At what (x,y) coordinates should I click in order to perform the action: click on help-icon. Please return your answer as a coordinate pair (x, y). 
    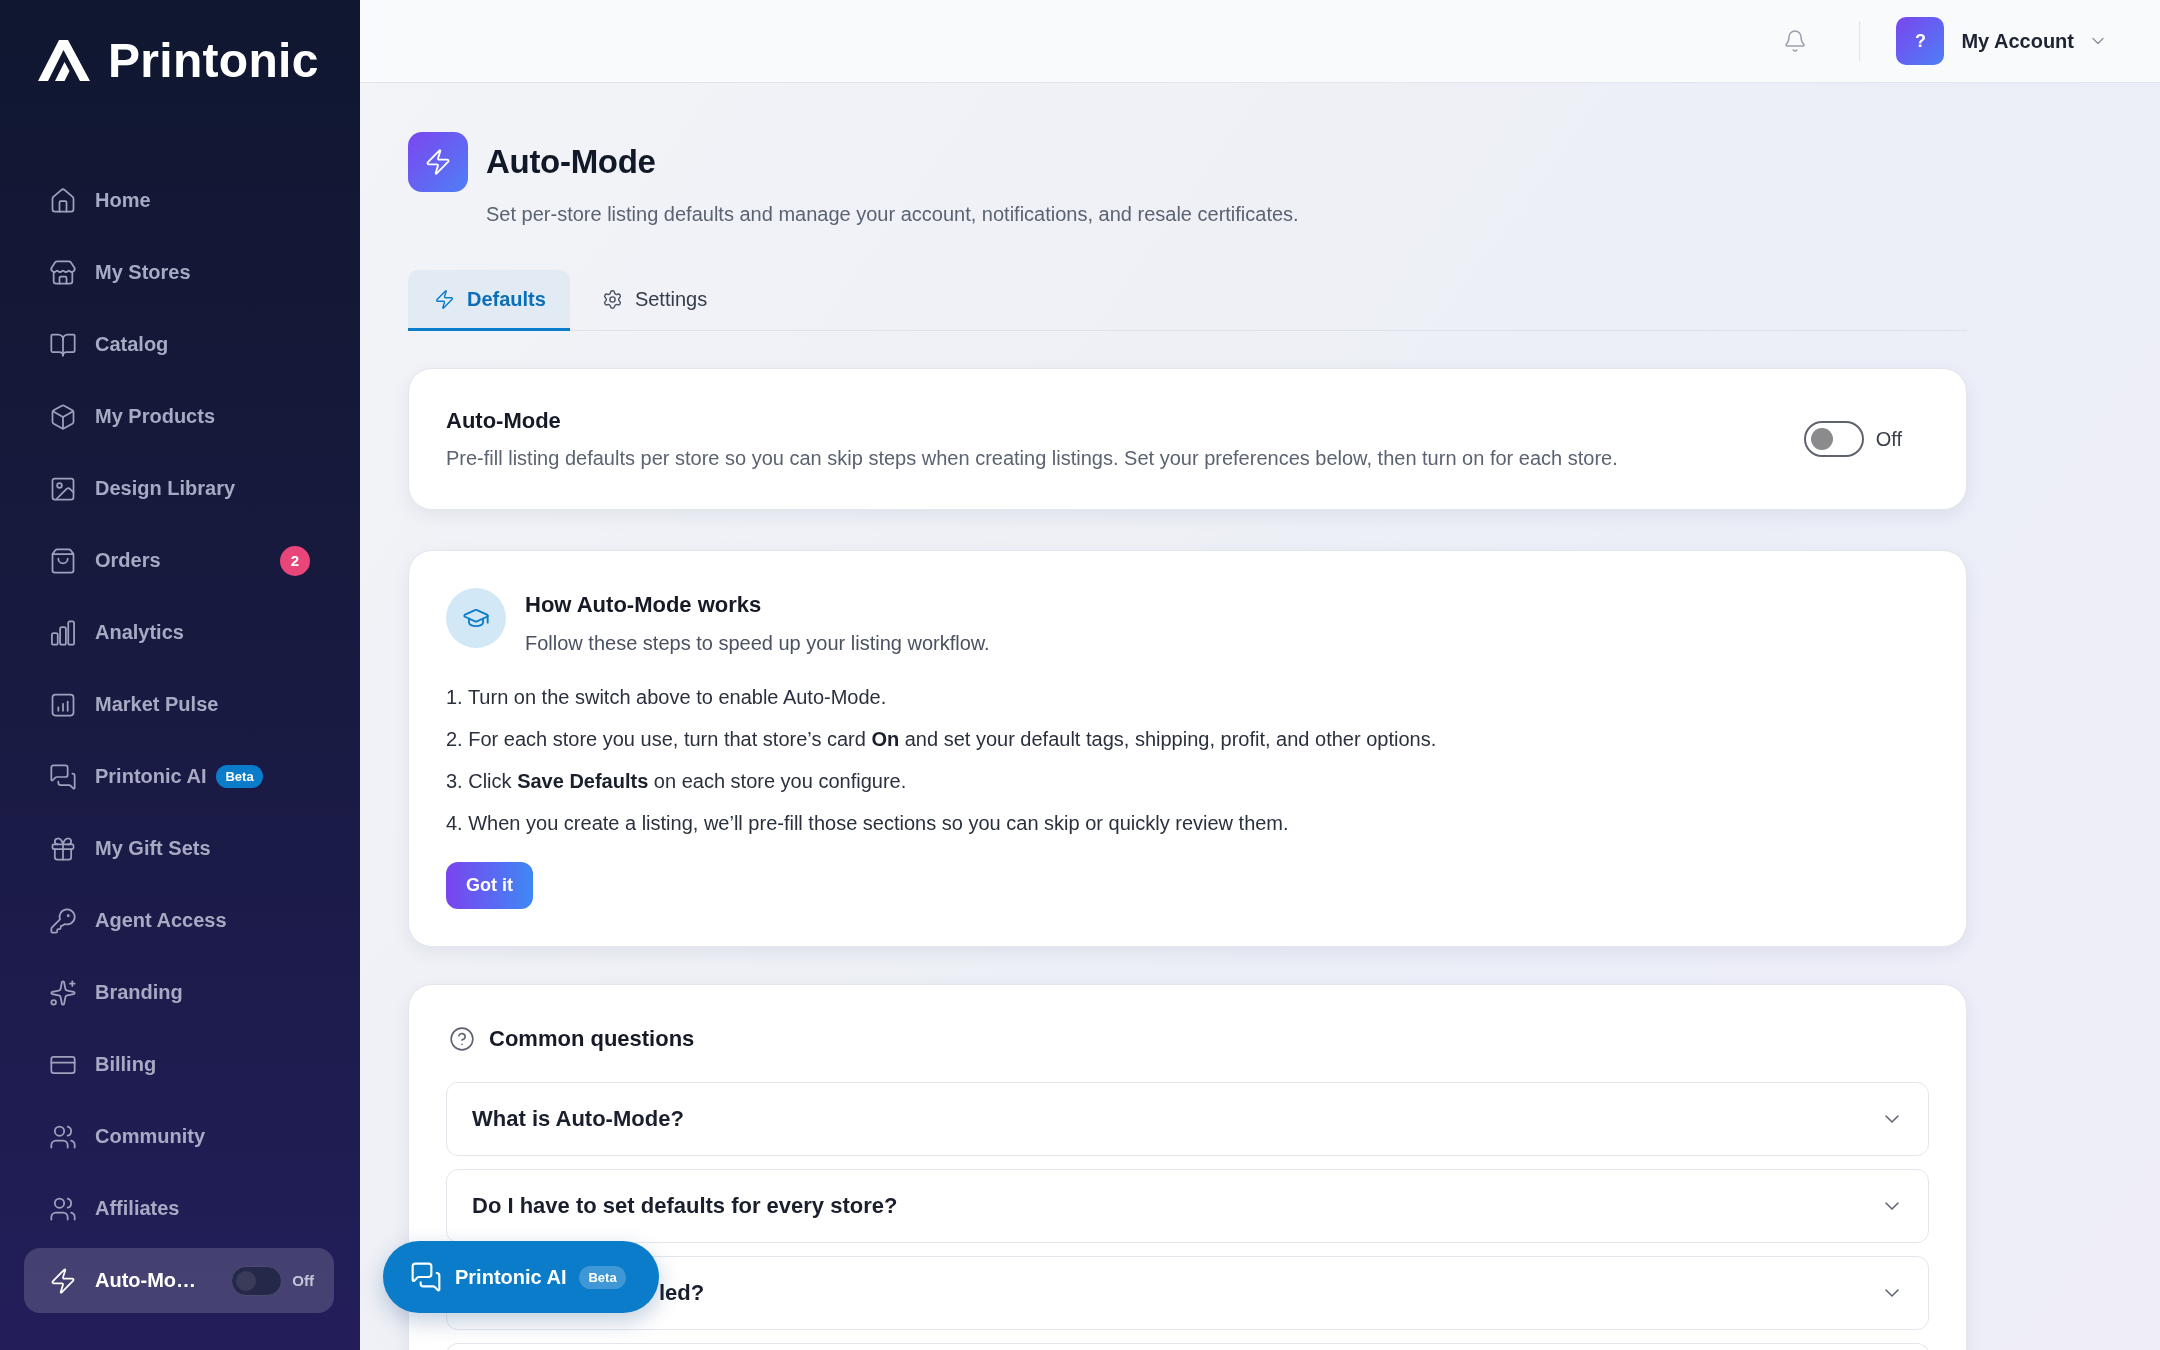
    Looking at the image, I should click on (462, 1039).